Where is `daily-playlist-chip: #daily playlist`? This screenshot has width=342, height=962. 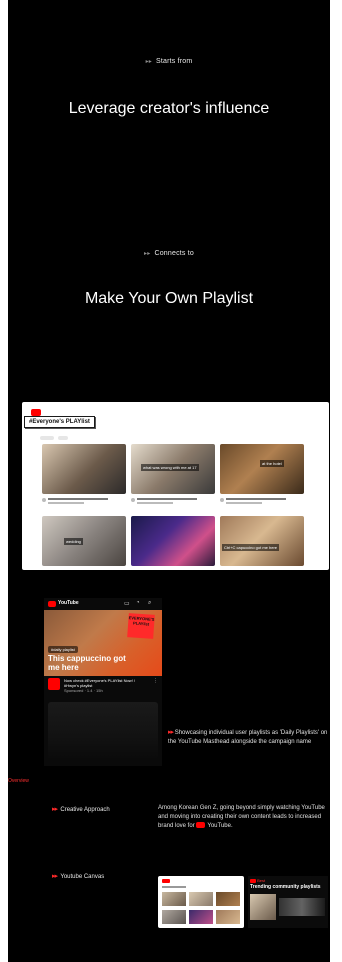
daily-playlist-chip: #daily playlist is located at coordinates (63, 649).